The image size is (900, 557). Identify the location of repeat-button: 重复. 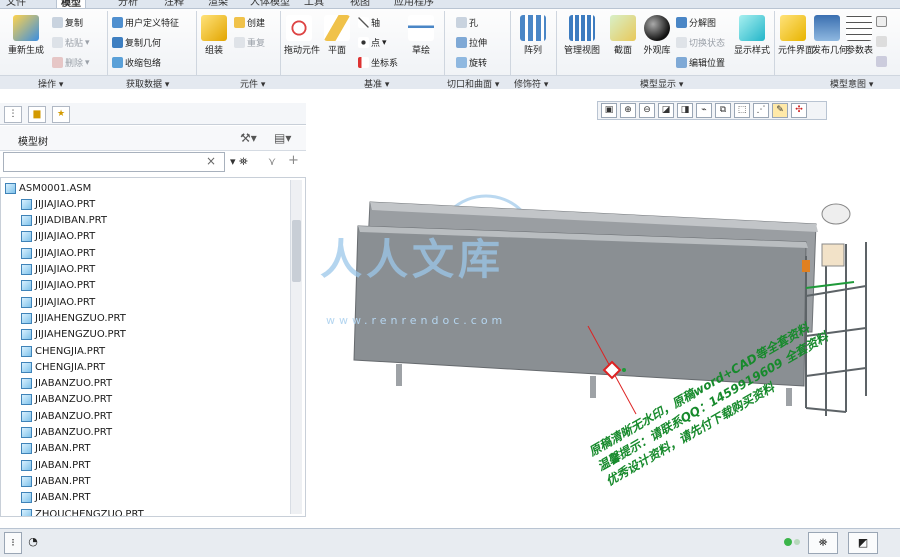
(249, 42).